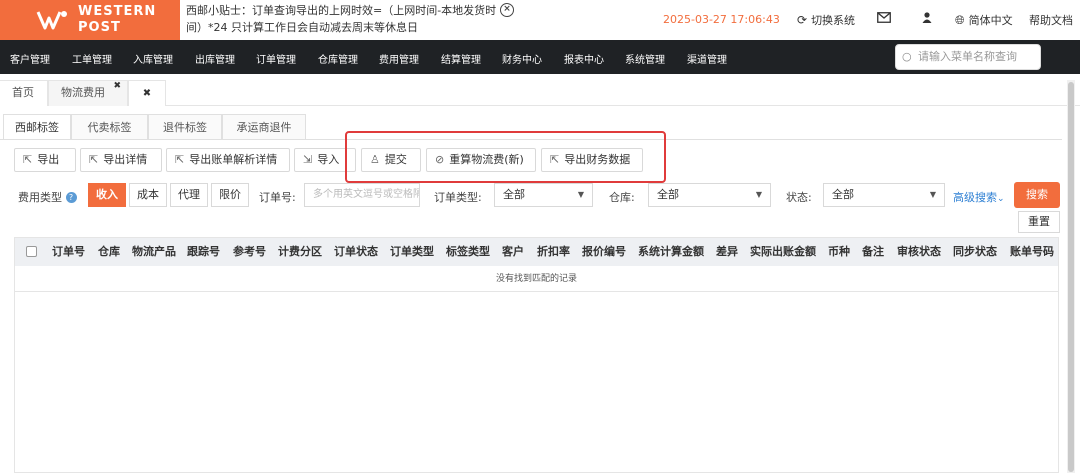 Image resolution: width=1080 pixels, height=473 pixels. Describe the element at coordinates (71, 197) in the screenshot. I see `help-icon: ?` at that location.